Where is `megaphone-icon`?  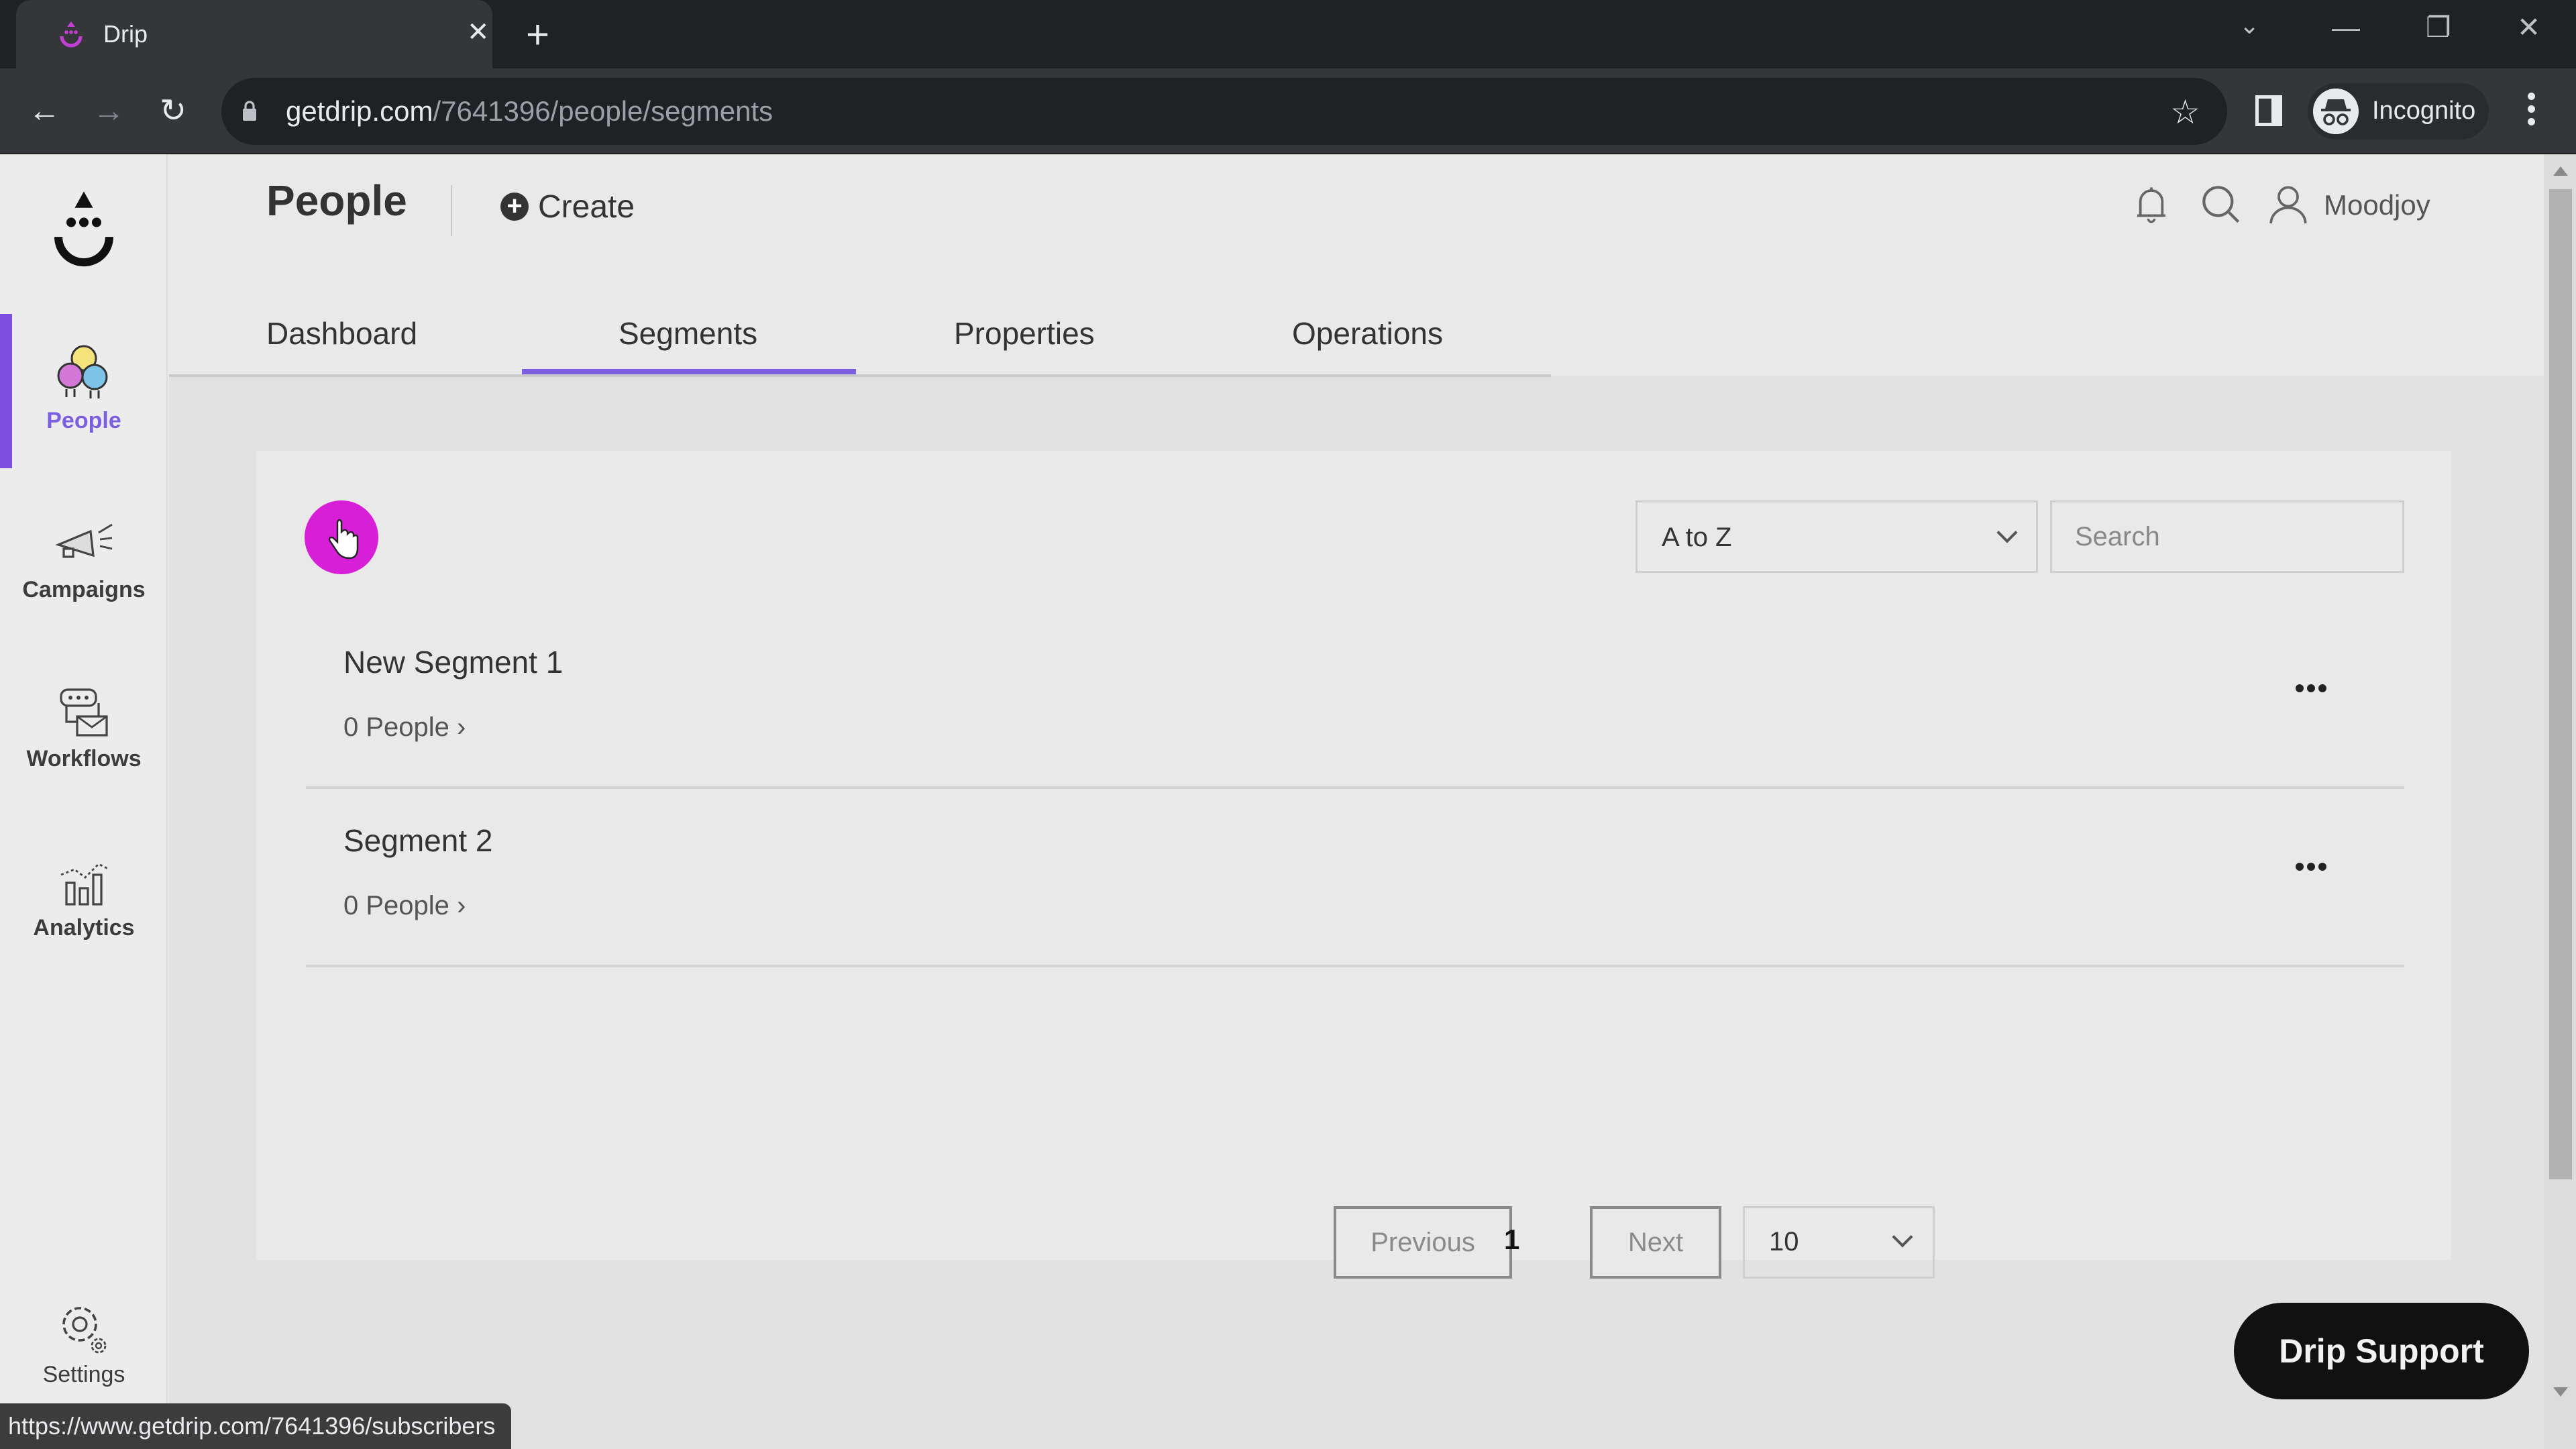
megaphone-icon is located at coordinates (84, 540).